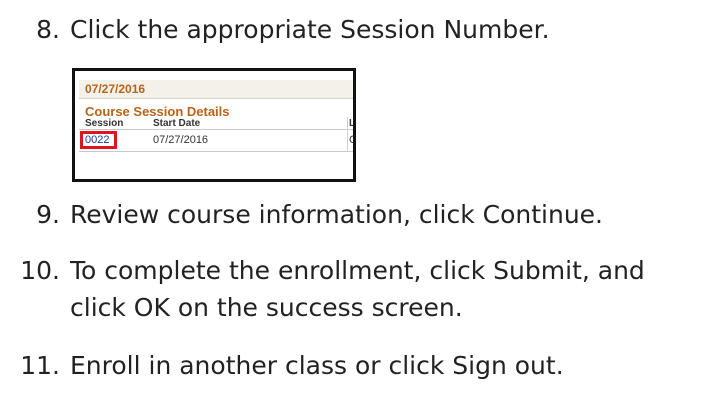 The height and width of the screenshot is (397, 725). What do you see at coordinates (181, 140) in the screenshot?
I see `start-date-cell: 07/27/2016` at bounding box center [181, 140].